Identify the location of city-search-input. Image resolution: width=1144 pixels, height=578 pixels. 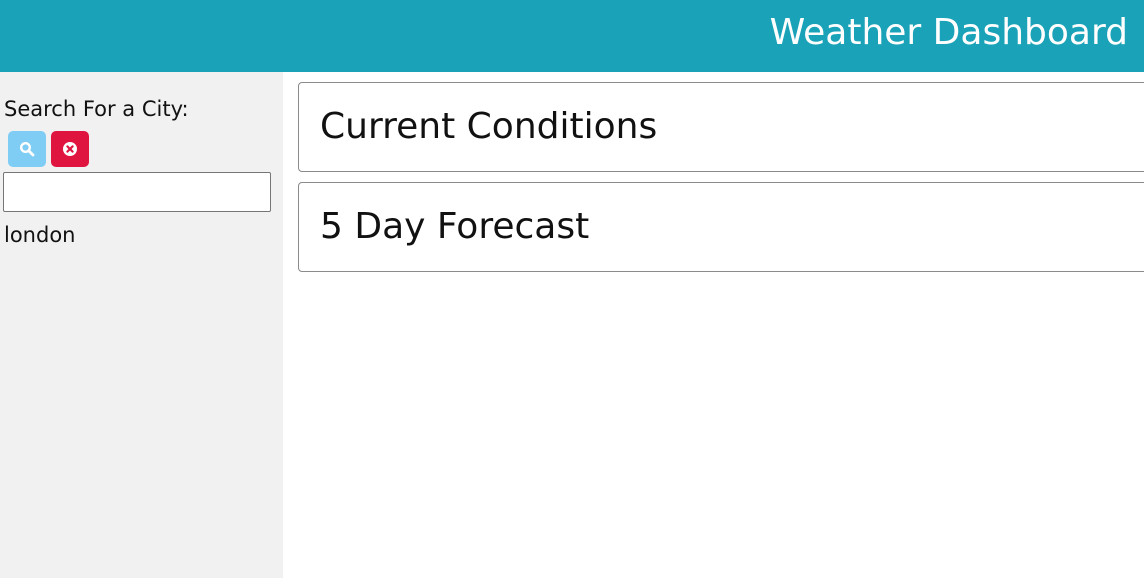
(137, 192).